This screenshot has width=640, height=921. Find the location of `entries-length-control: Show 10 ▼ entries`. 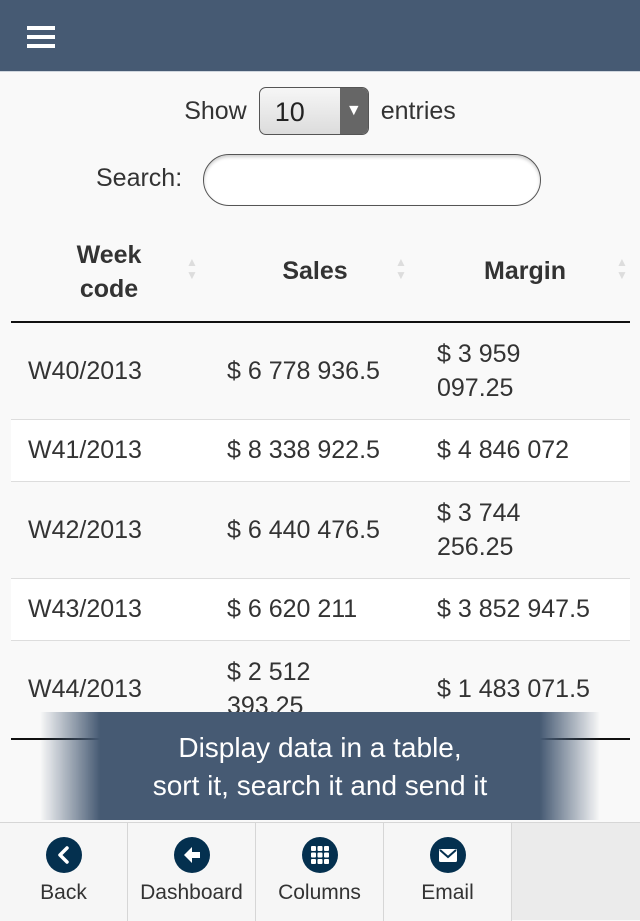

entries-length-control: Show 10 ▼ entries is located at coordinates (320, 111).